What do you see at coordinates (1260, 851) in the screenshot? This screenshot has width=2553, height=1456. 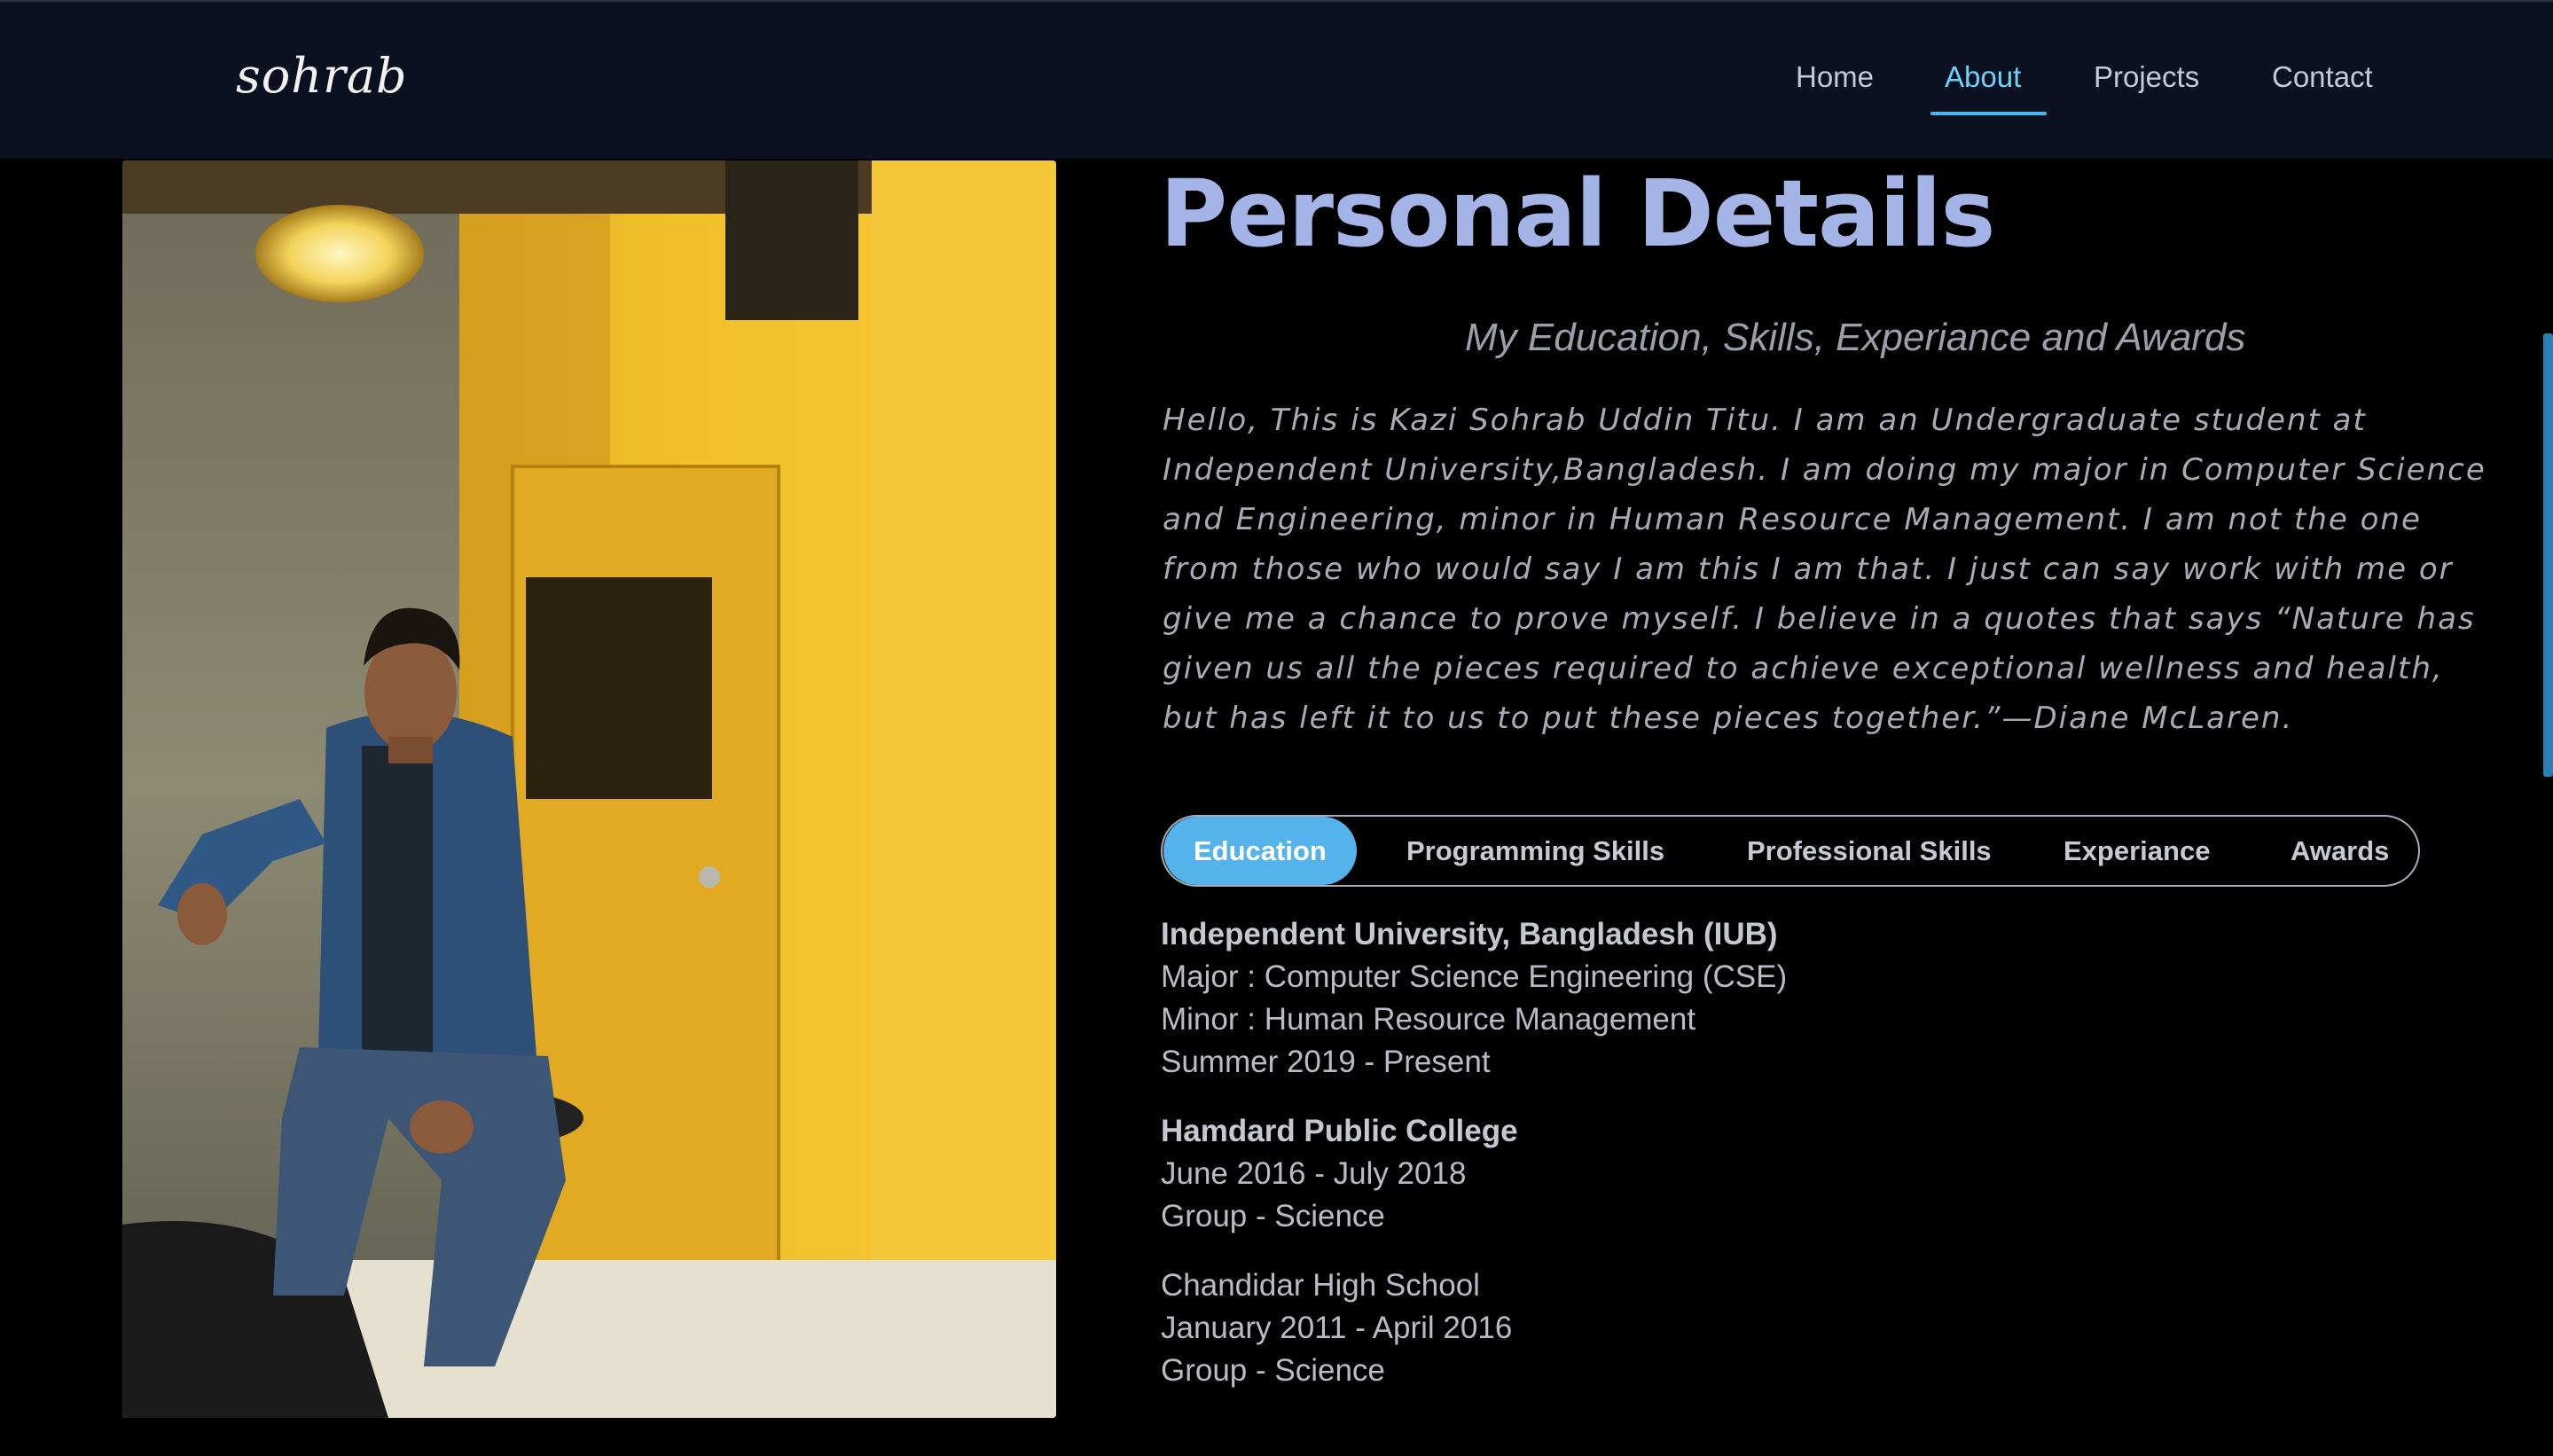 I see `tab-education: Education` at bounding box center [1260, 851].